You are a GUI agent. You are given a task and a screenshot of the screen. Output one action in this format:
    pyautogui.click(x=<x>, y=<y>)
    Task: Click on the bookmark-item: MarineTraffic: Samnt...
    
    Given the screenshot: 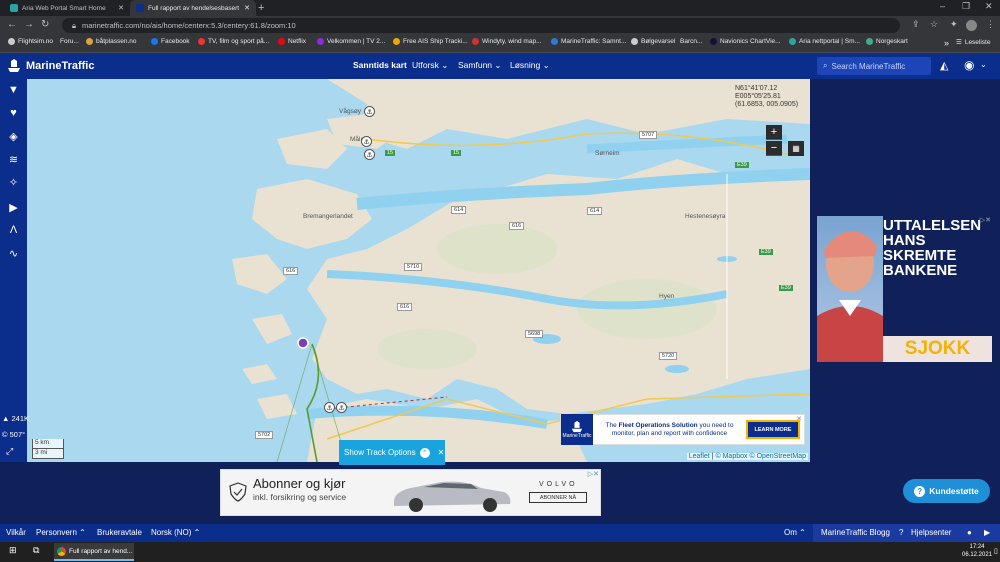 What is the action you would take?
    pyautogui.click(x=588, y=41)
    